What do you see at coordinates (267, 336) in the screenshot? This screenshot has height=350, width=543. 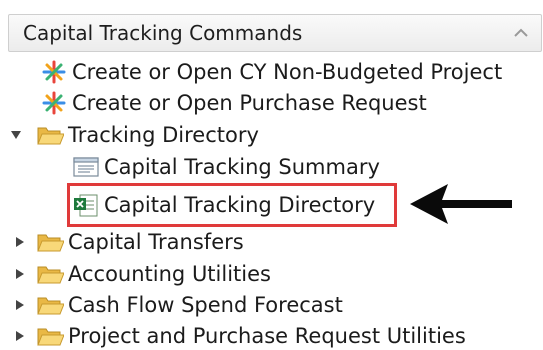 I see `tree-item-label: Project and Purchase Request Utilities` at bounding box center [267, 336].